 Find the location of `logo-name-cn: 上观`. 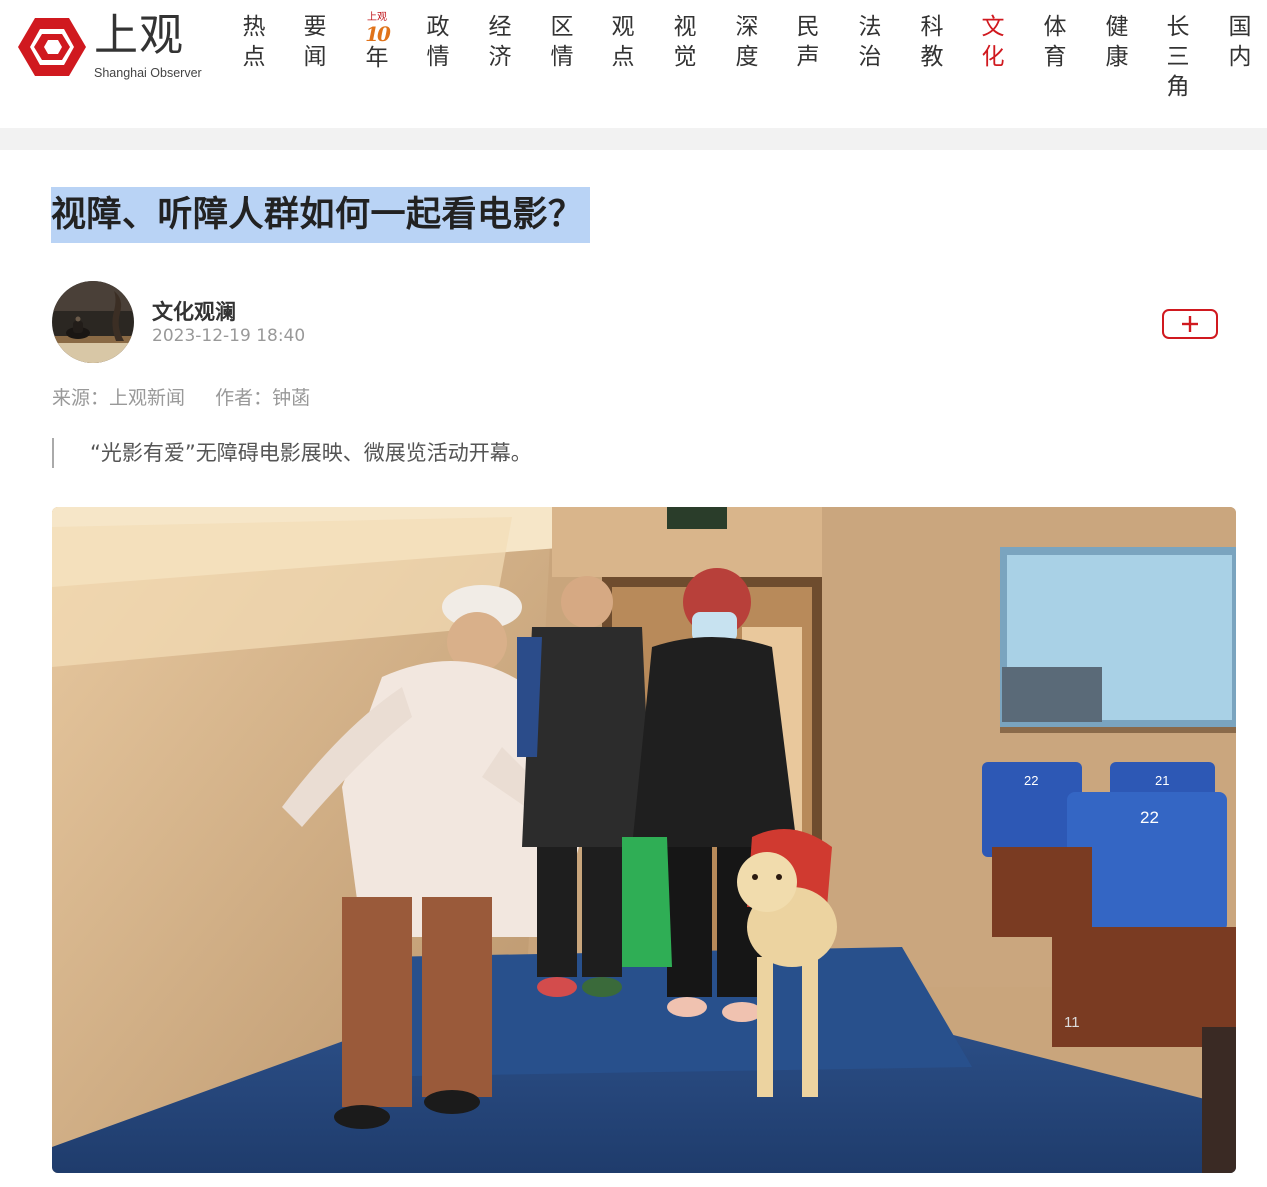

logo-name-cn: 上观 is located at coordinates (139, 35).